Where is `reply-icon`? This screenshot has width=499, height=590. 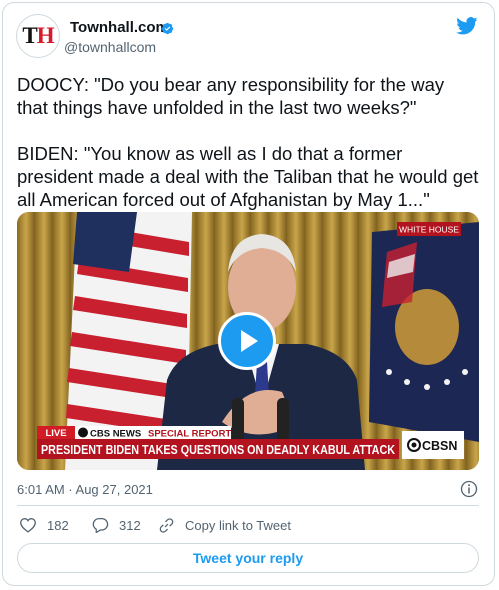
reply-icon is located at coordinates (100, 525).